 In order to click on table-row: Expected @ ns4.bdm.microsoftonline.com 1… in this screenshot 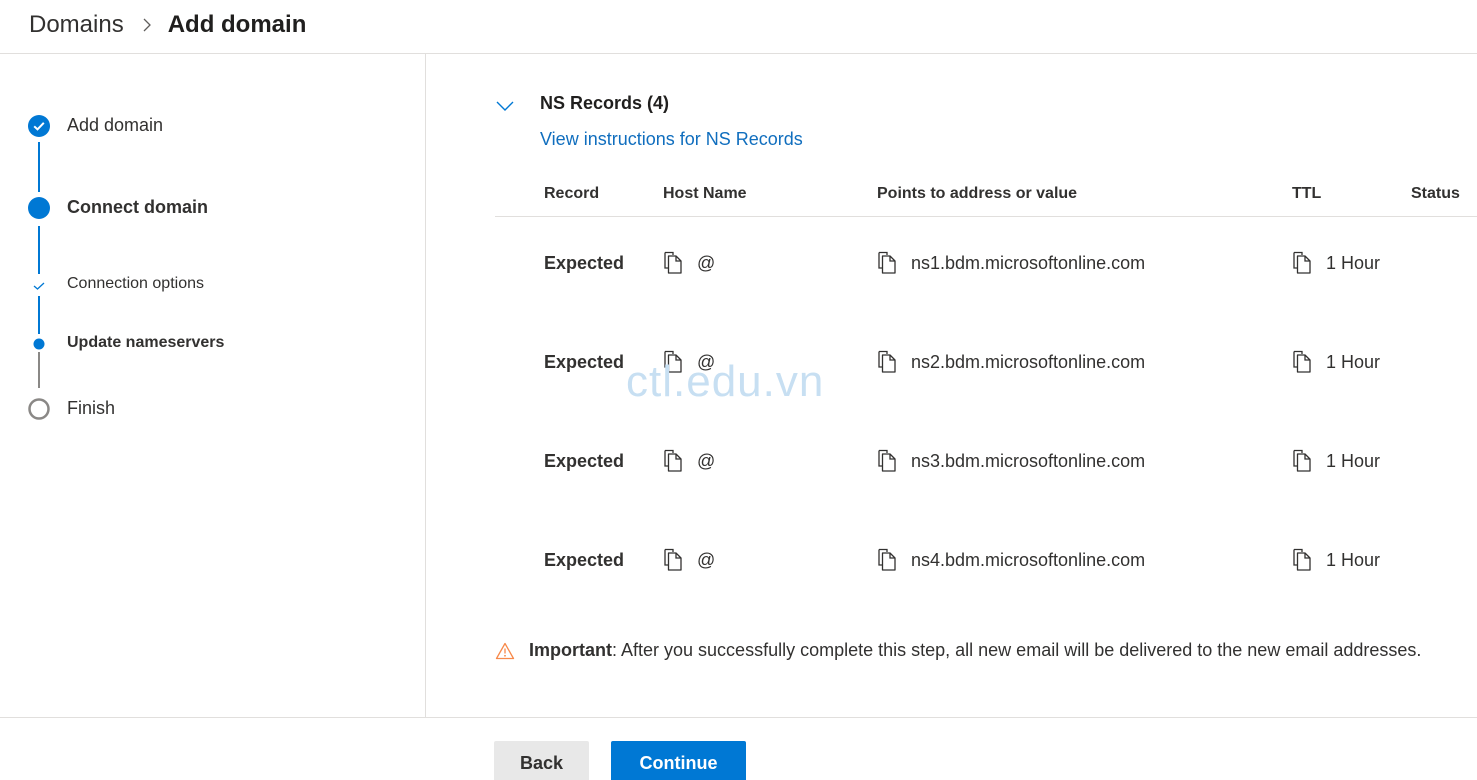, I will do `click(986, 594)`.